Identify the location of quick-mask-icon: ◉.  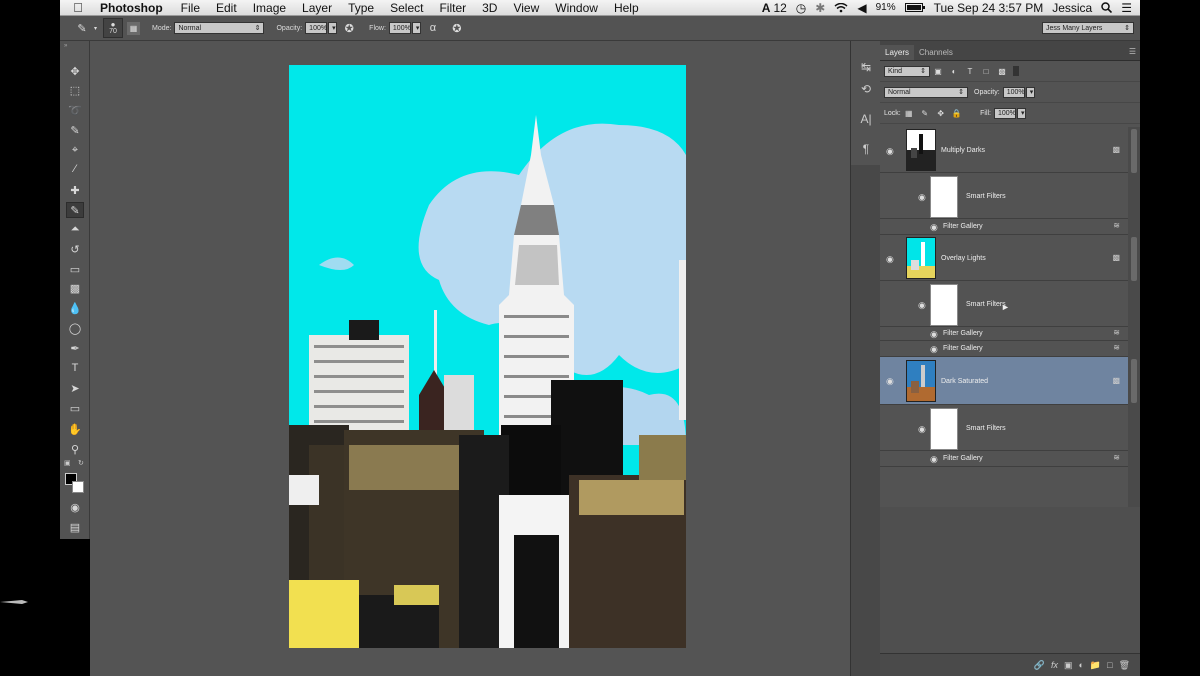
(75, 507).